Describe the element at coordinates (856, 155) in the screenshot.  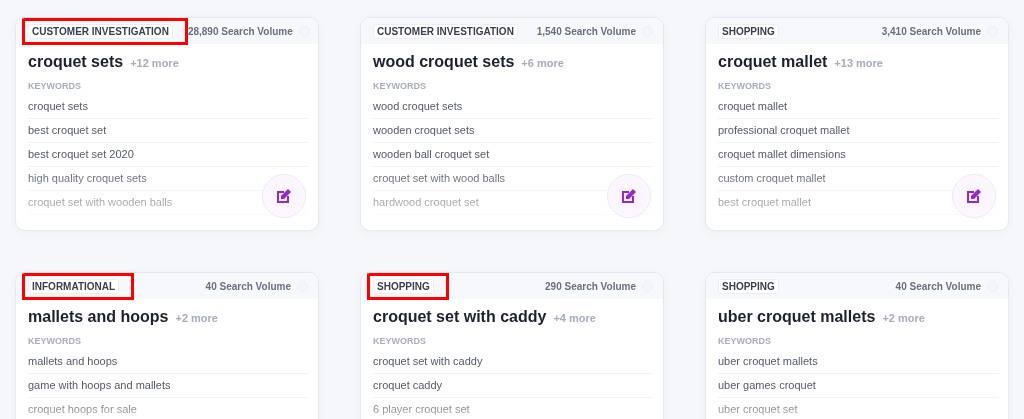
I see `keyword-item: croquet mallet dimensions` at that location.